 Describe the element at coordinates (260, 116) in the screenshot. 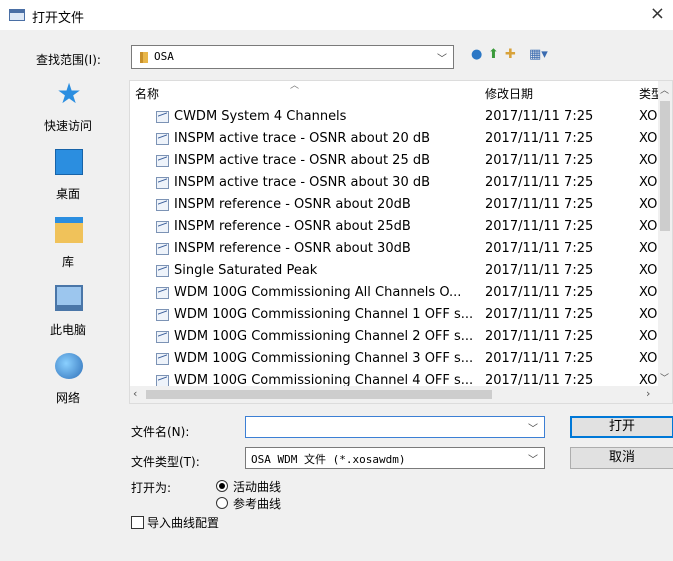

I see `file-name: CWDM System 4 Channels` at that location.